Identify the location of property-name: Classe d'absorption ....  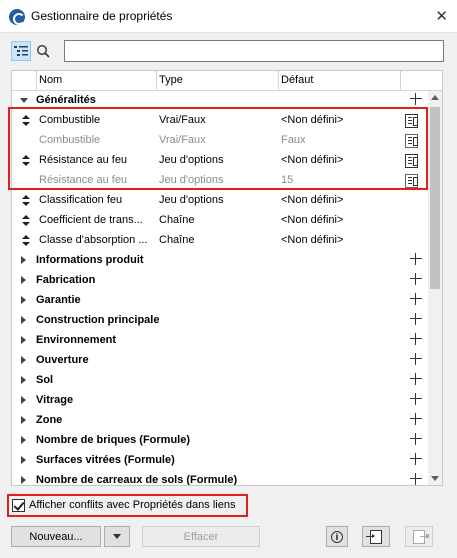
(93, 240).